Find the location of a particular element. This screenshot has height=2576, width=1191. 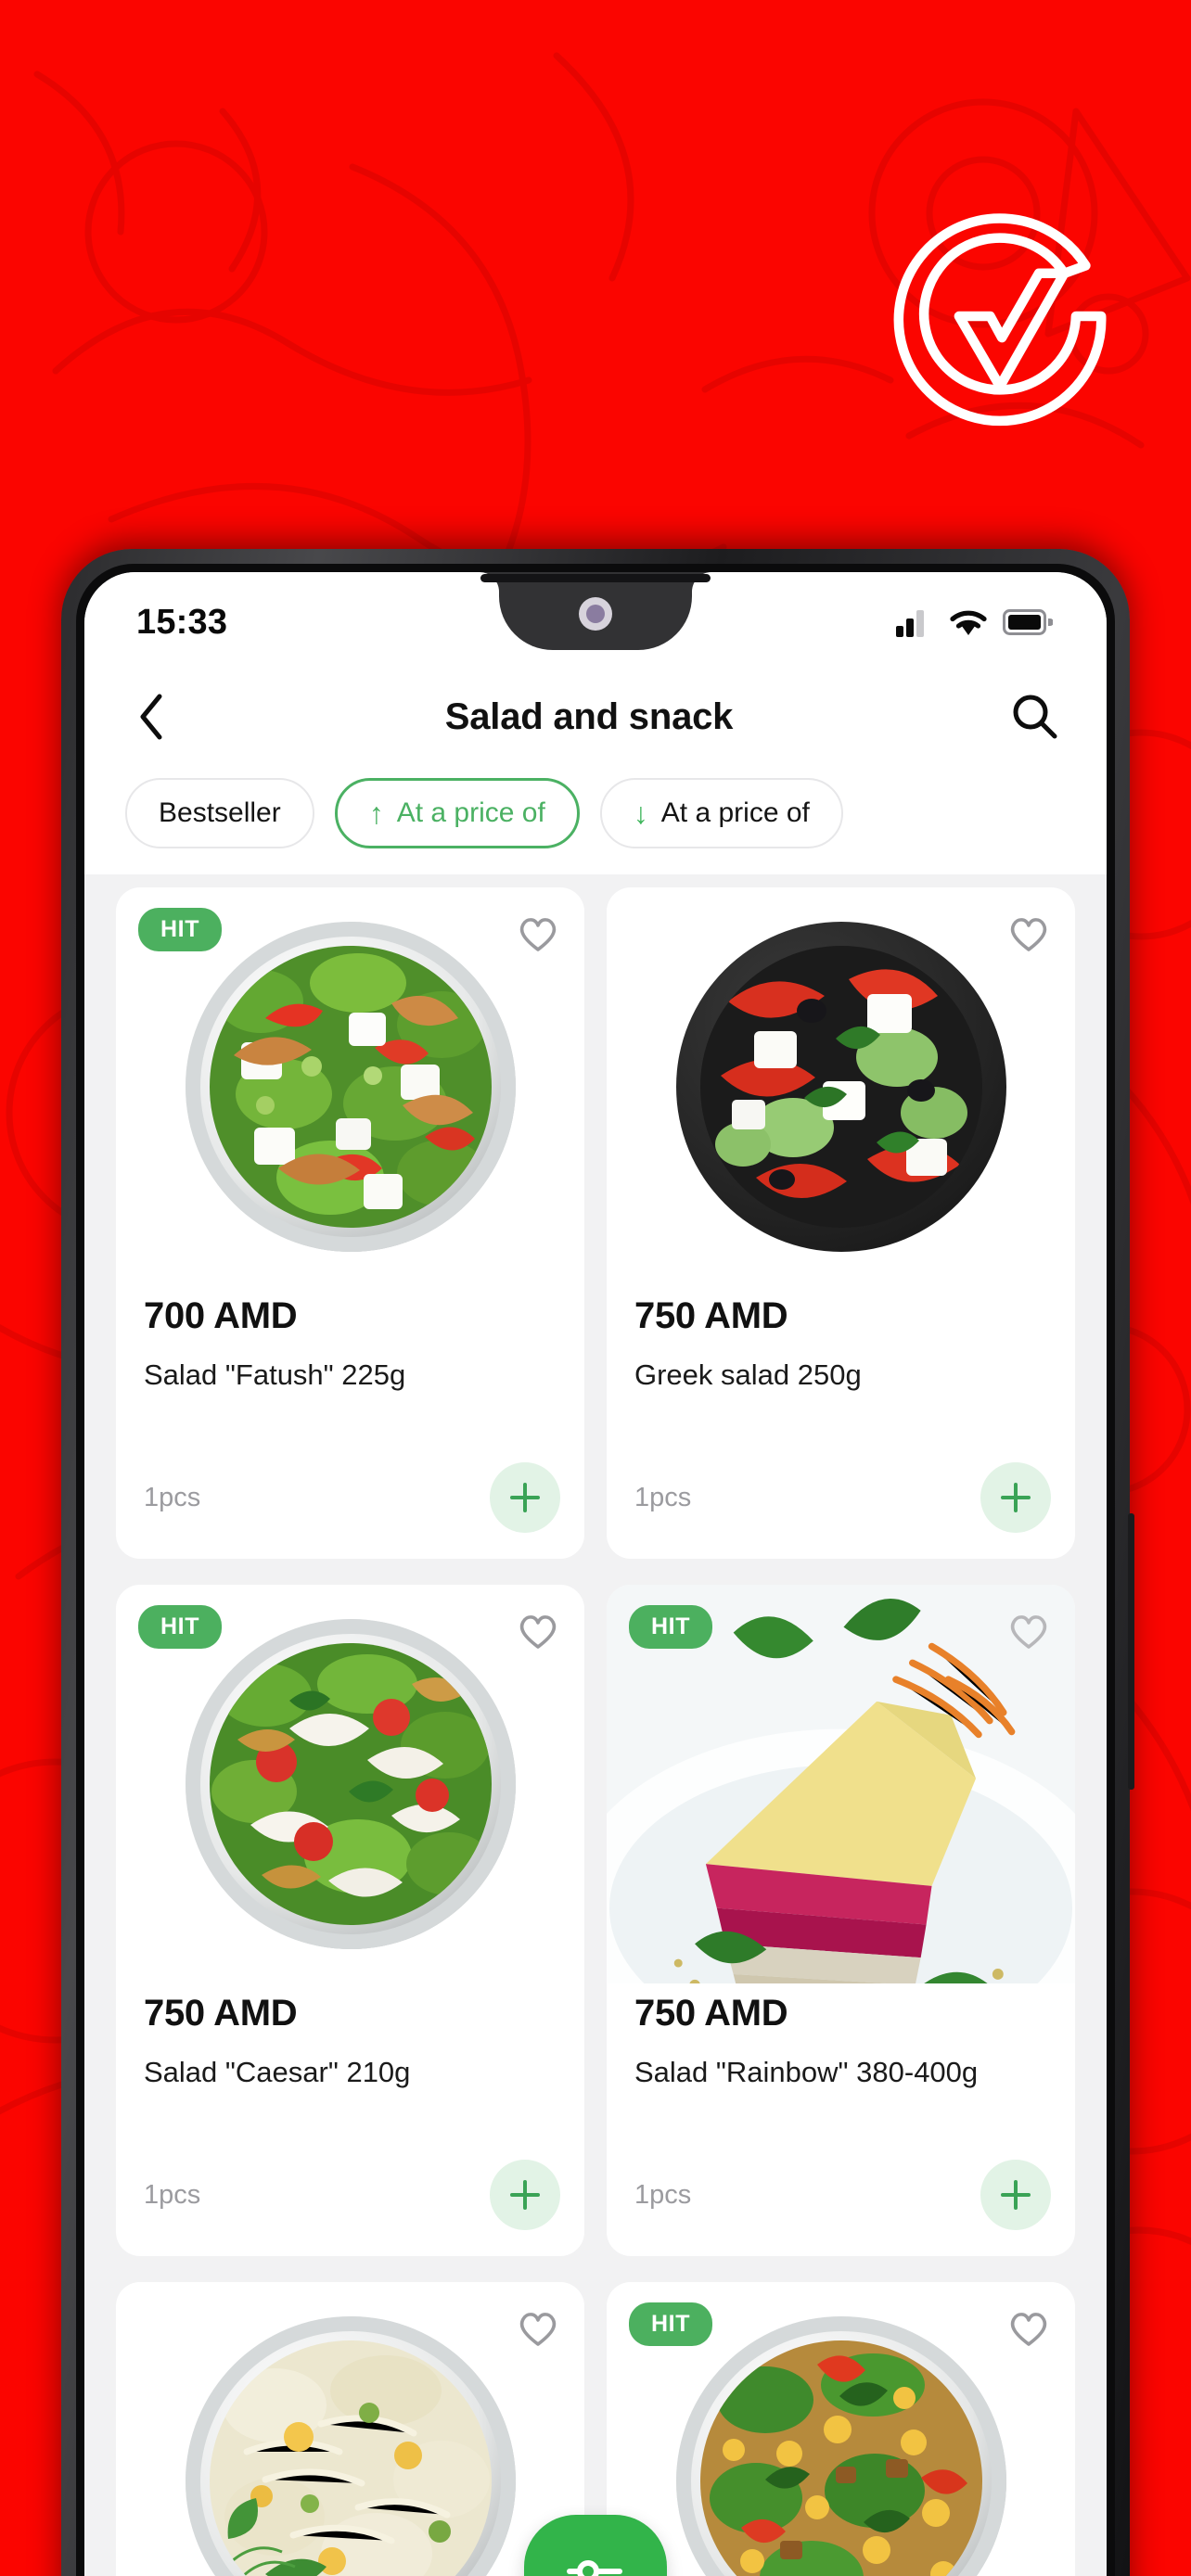

earpiece-speaker is located at coordinates (595, 578).